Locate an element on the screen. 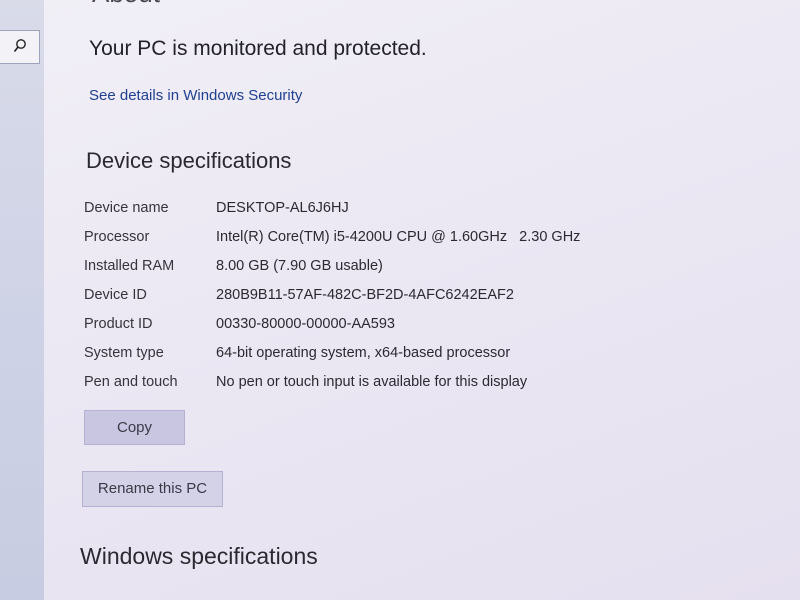 The width and height of the screenshot is (800, 600). page-title: About is located at coordinates (126, 4).